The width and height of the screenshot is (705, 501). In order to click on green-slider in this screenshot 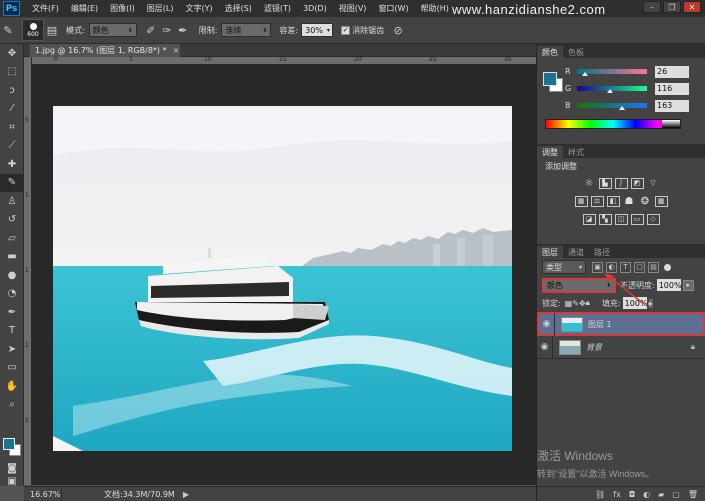, I will do `click(612, 89)`.